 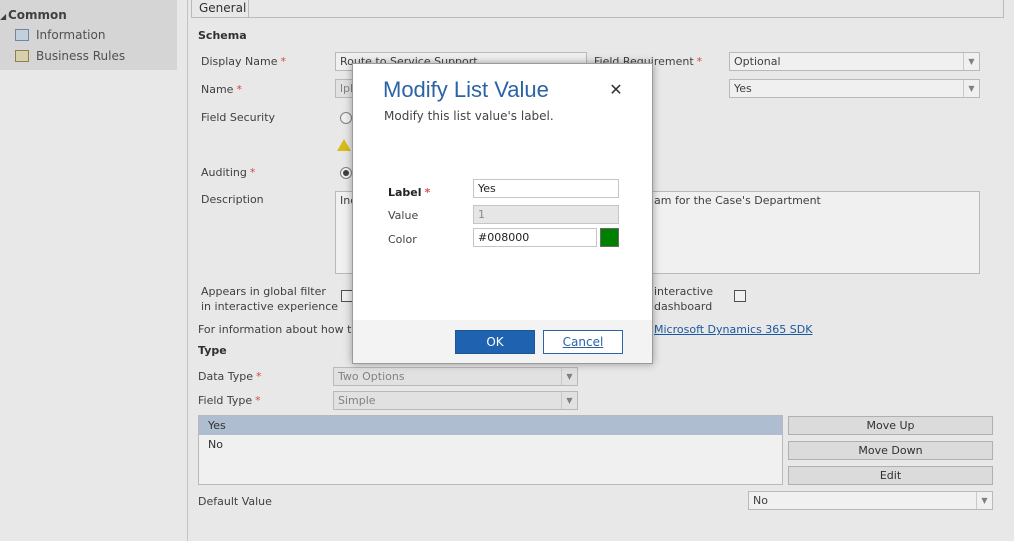 I want to click on color-swatch, so click(x=609, y=237).